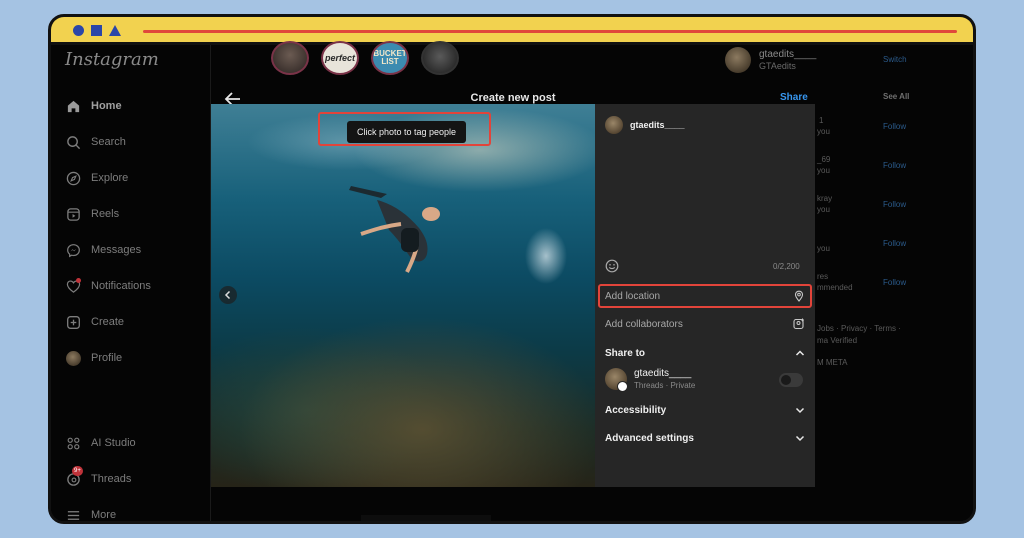  What do you see at coordinates (73, 214) in the screenshot?
I see `reels-icon` at bounding box center [73, 214].